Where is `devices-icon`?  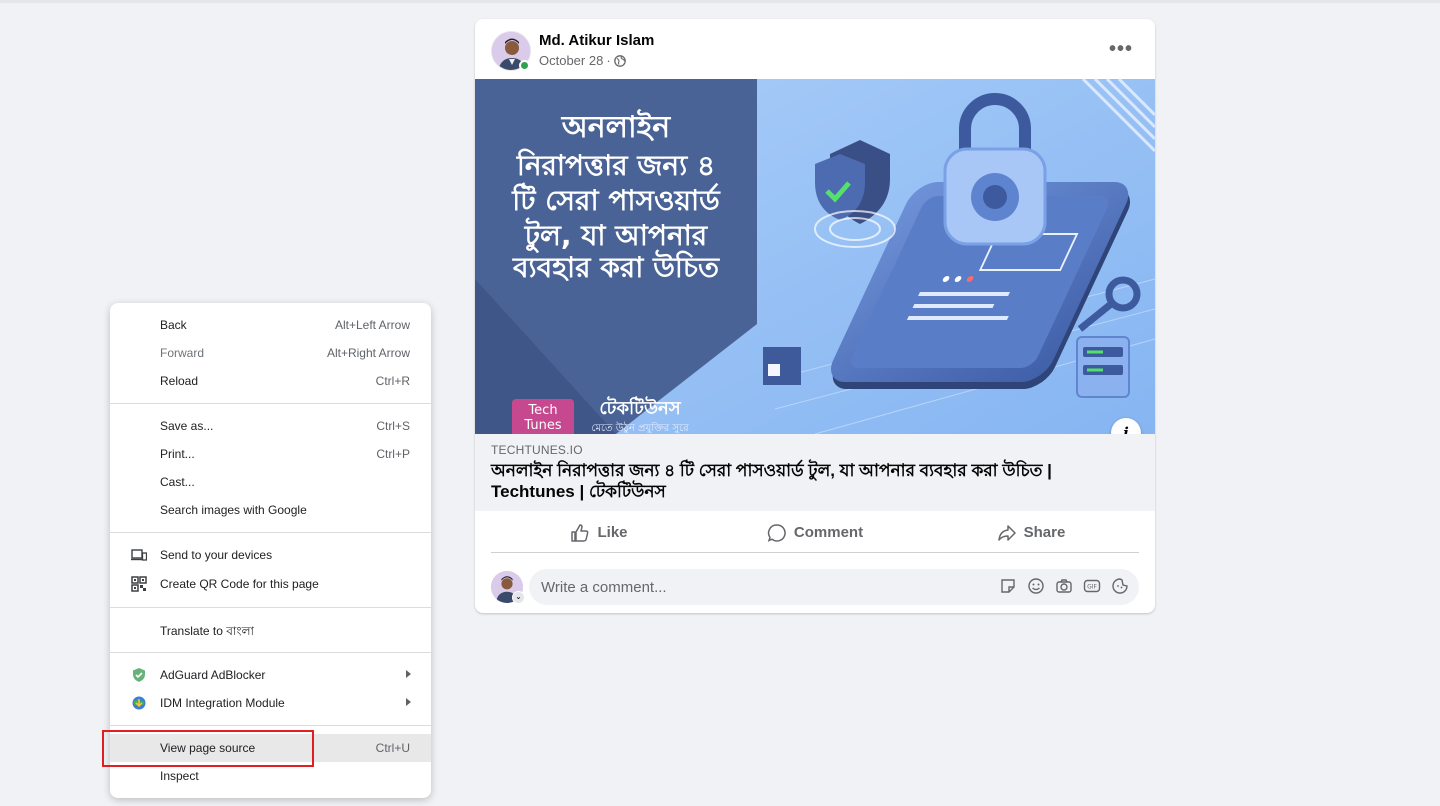 devices-icon is located at coordinates (139, 555).